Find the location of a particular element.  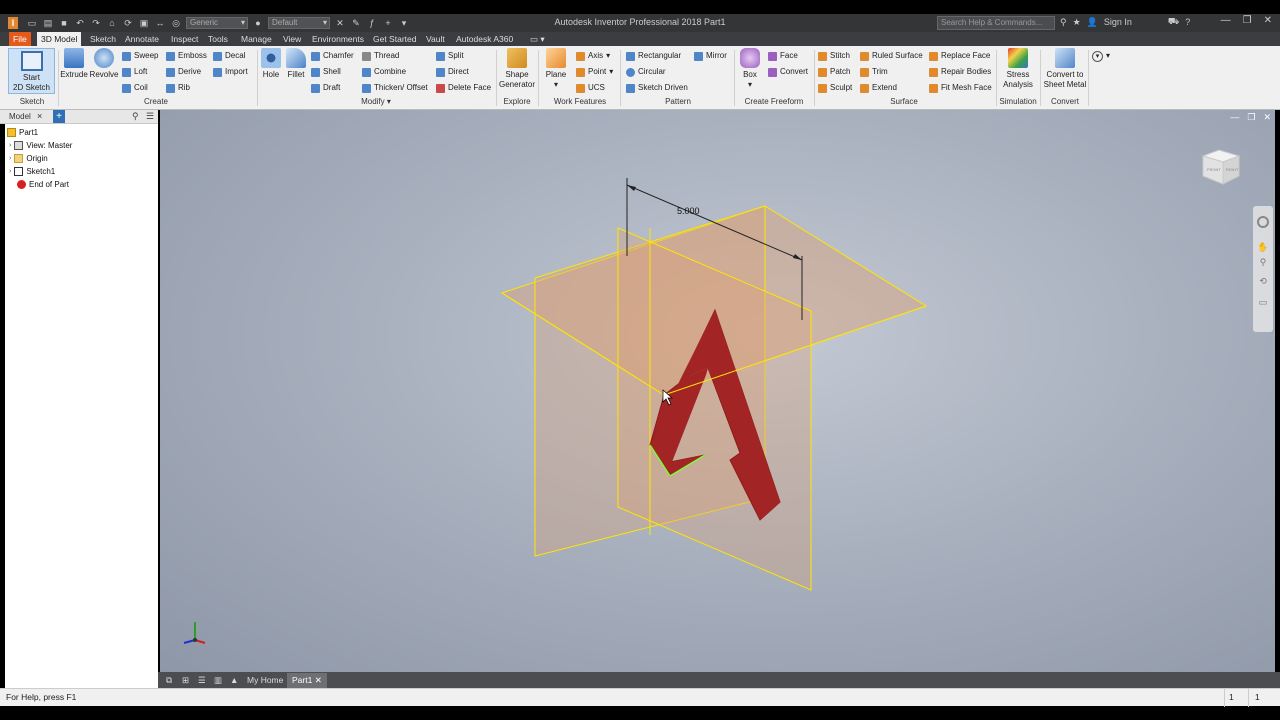

open-file-icon: ▤ is located at coordinates (48, 23).